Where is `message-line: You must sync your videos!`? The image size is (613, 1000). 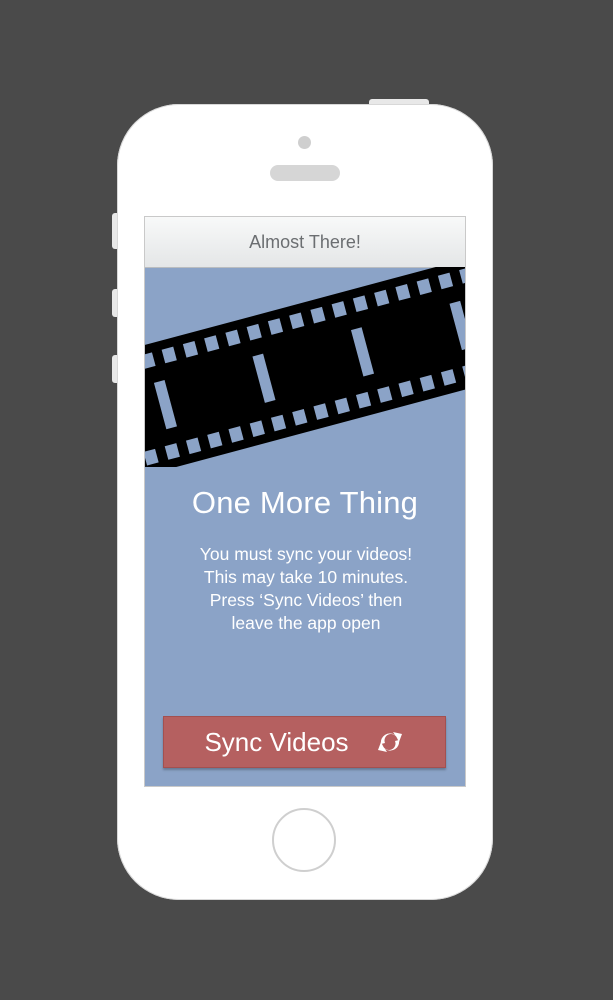
message-line: You must sync your videos! is located at coordinates (306, 554).